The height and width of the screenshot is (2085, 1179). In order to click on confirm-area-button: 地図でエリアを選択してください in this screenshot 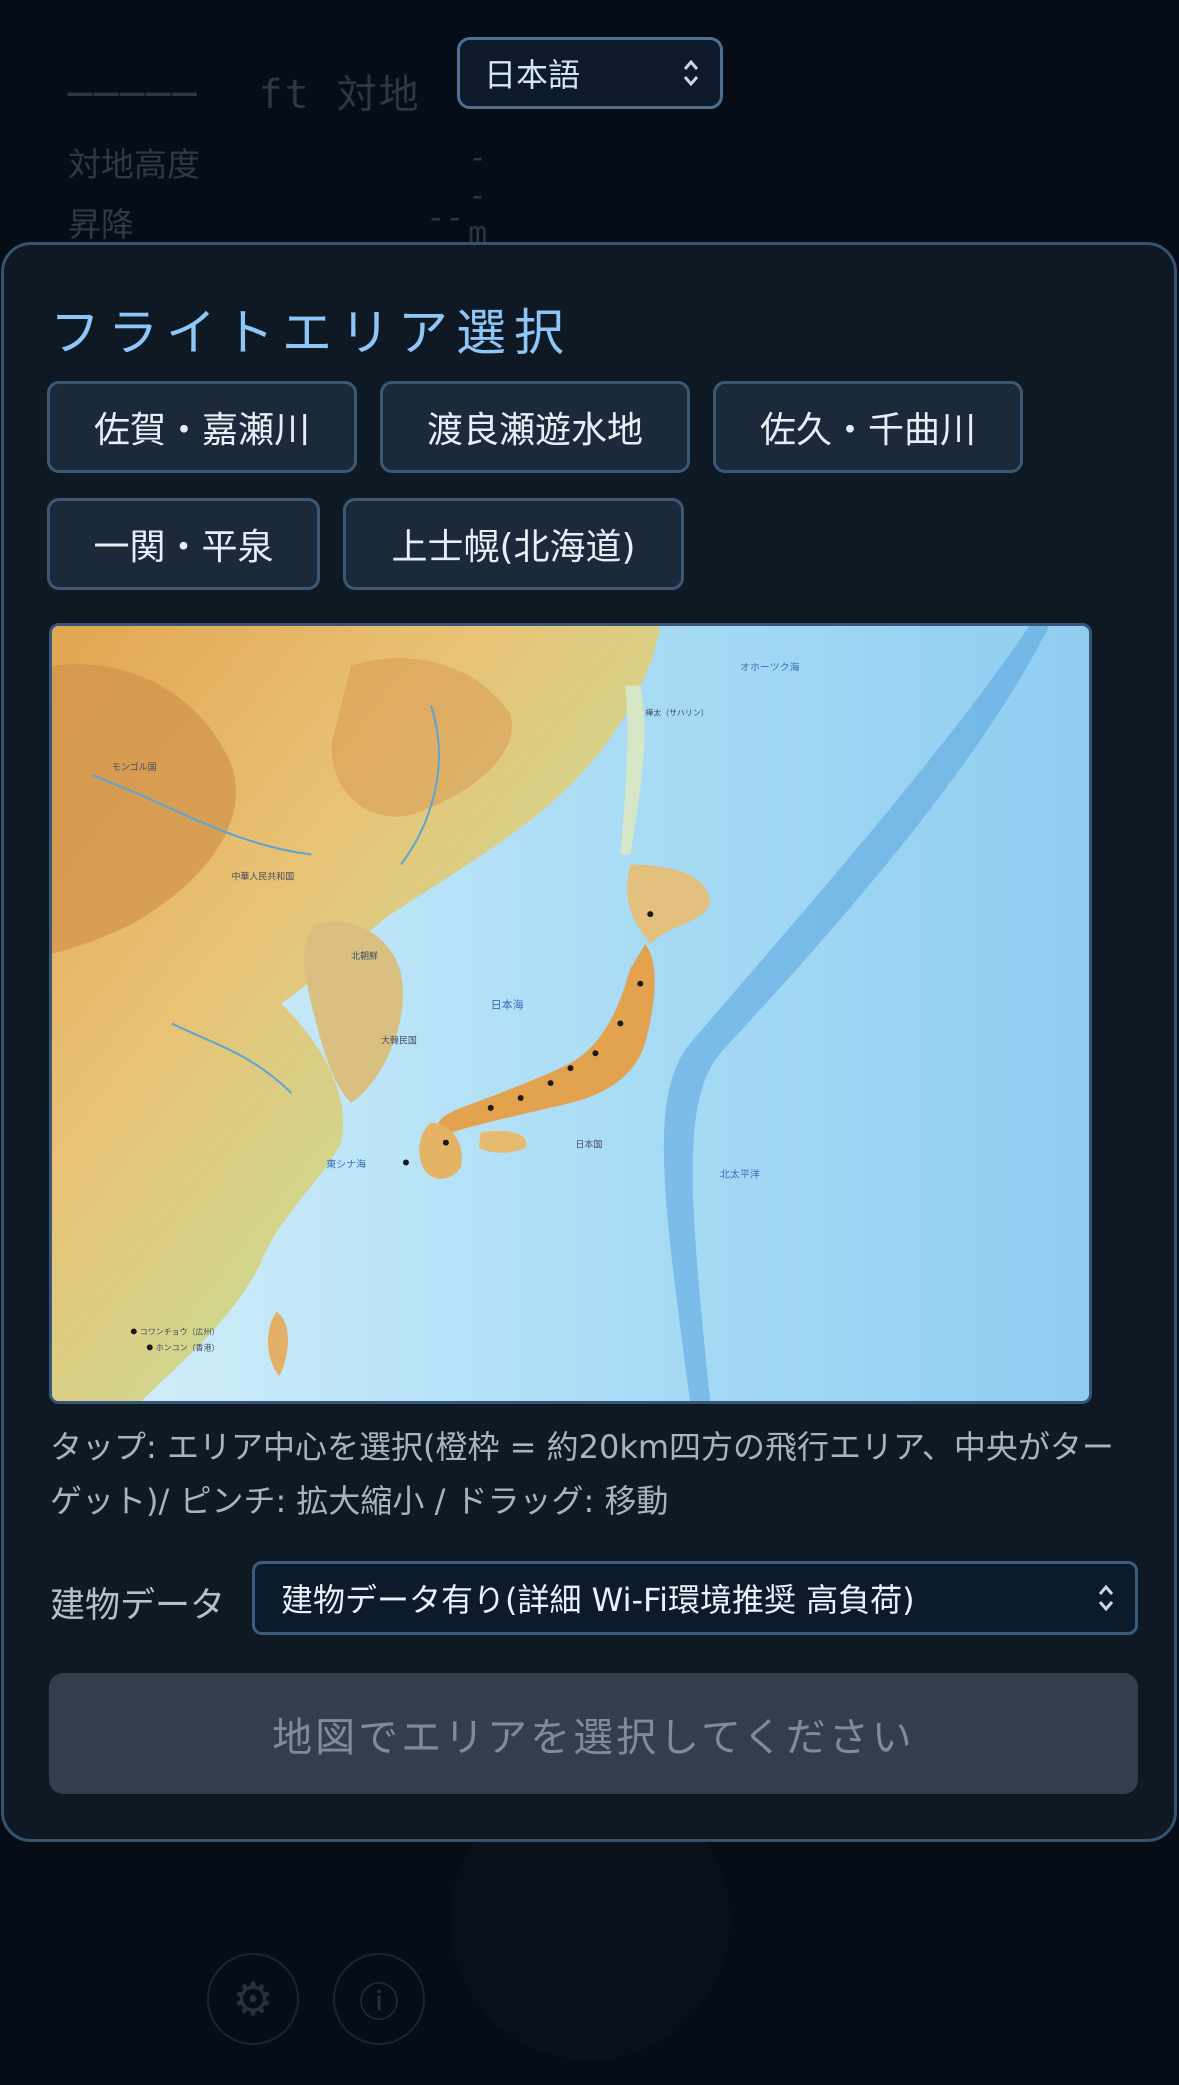, I will do `click(593, 1733)`.